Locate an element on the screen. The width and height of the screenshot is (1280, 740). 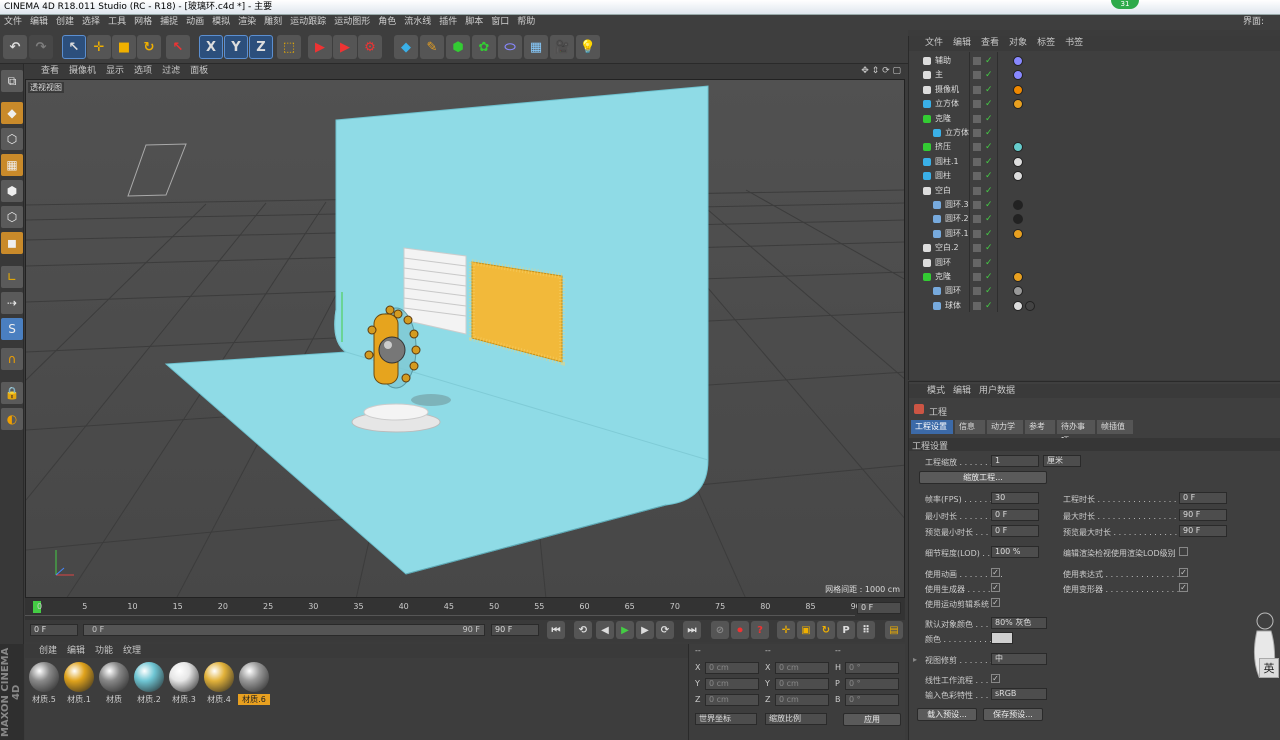
object-row: 圆环.3 ✓ is located at coordinates (1094, 205).